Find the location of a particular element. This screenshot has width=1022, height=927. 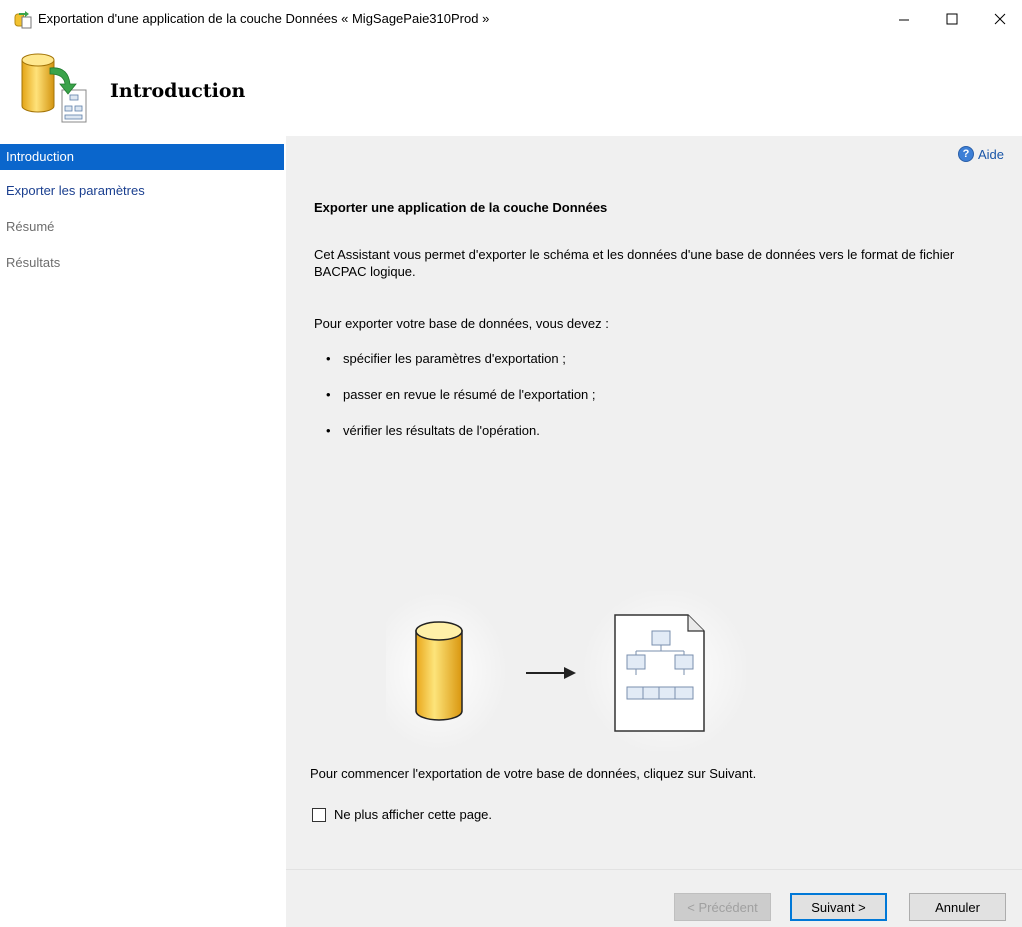

header-banner: Introduction is located at coordinates (511, 87).